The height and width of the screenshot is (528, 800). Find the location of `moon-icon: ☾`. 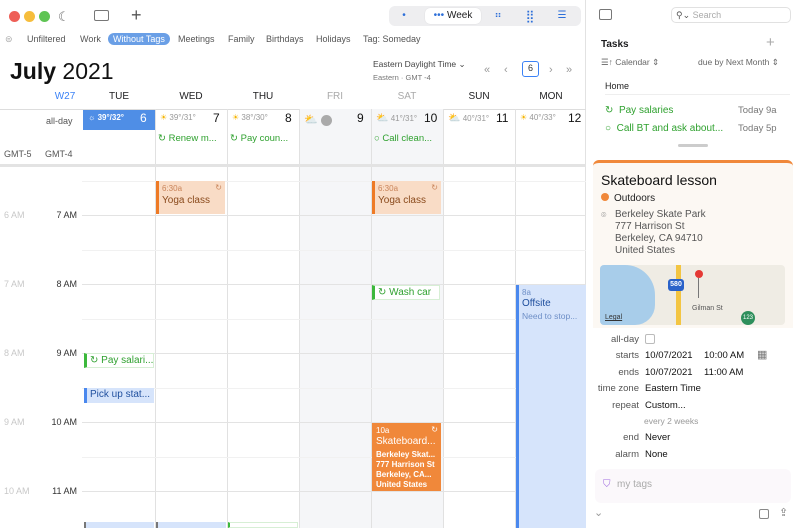

moon-icon: ☾ is located at coordinates (64, 16).